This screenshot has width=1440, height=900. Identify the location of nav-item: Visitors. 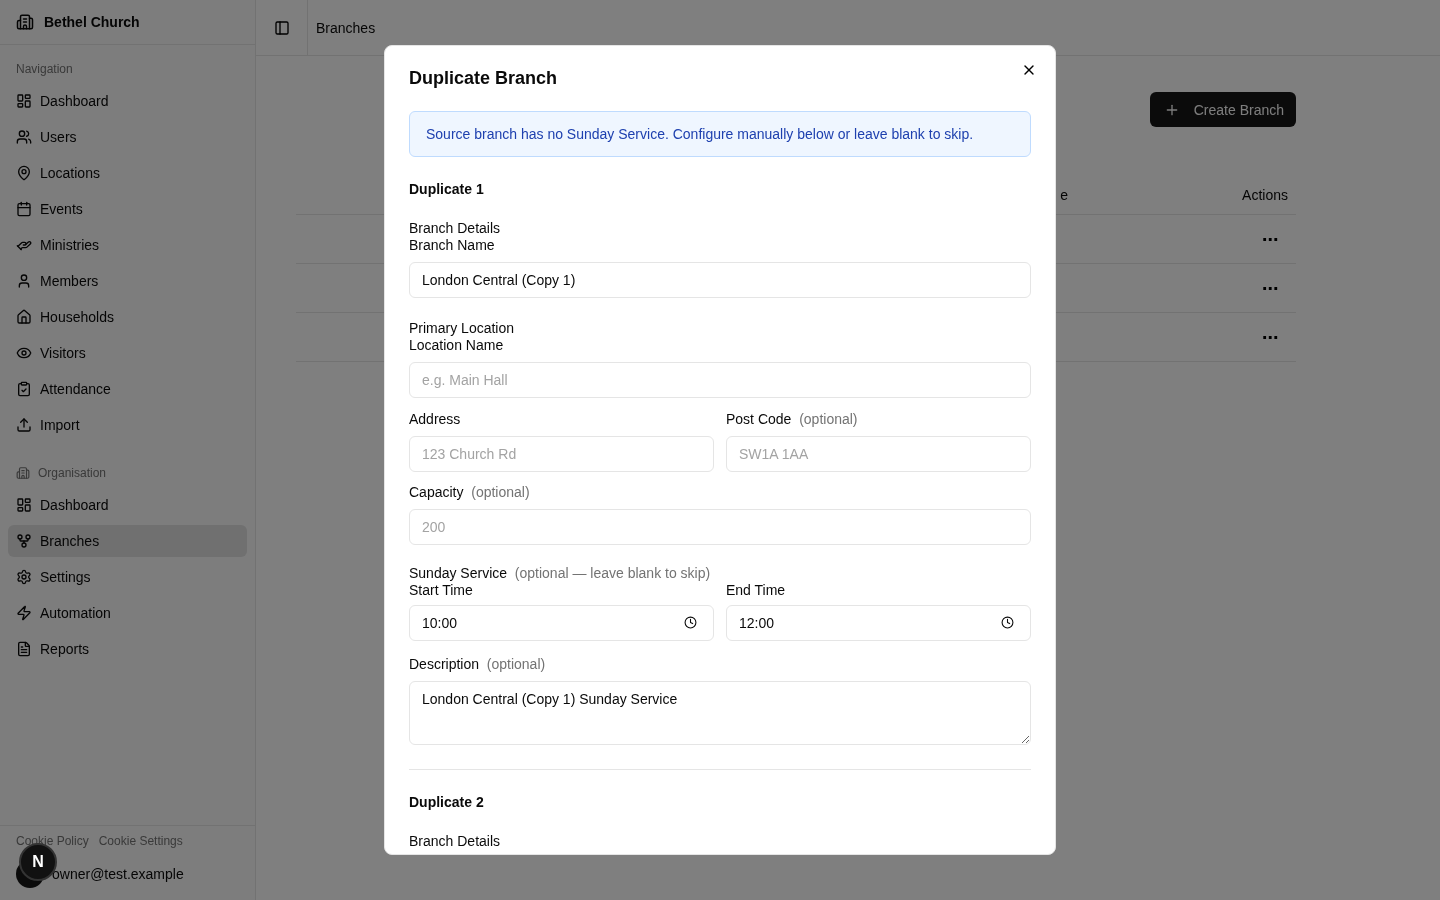
(127, 353).